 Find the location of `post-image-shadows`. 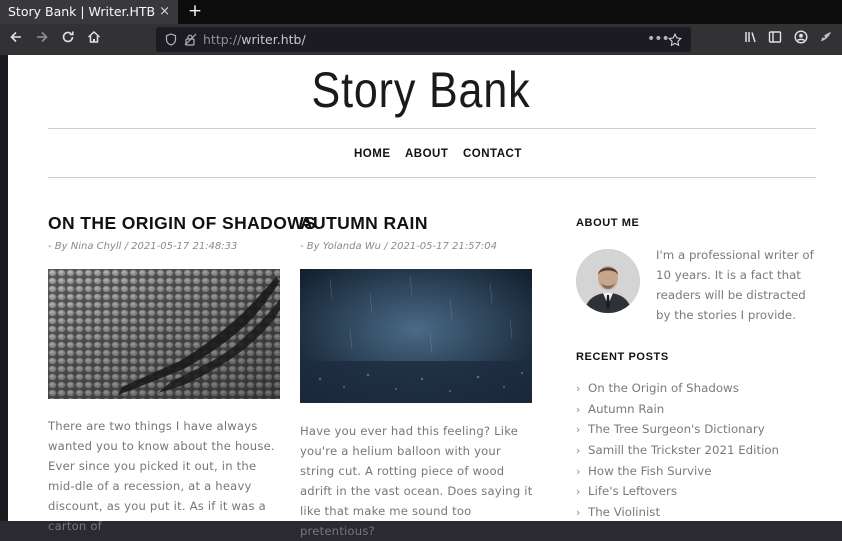

post-image-shadows is located at coordinates (164, 334).